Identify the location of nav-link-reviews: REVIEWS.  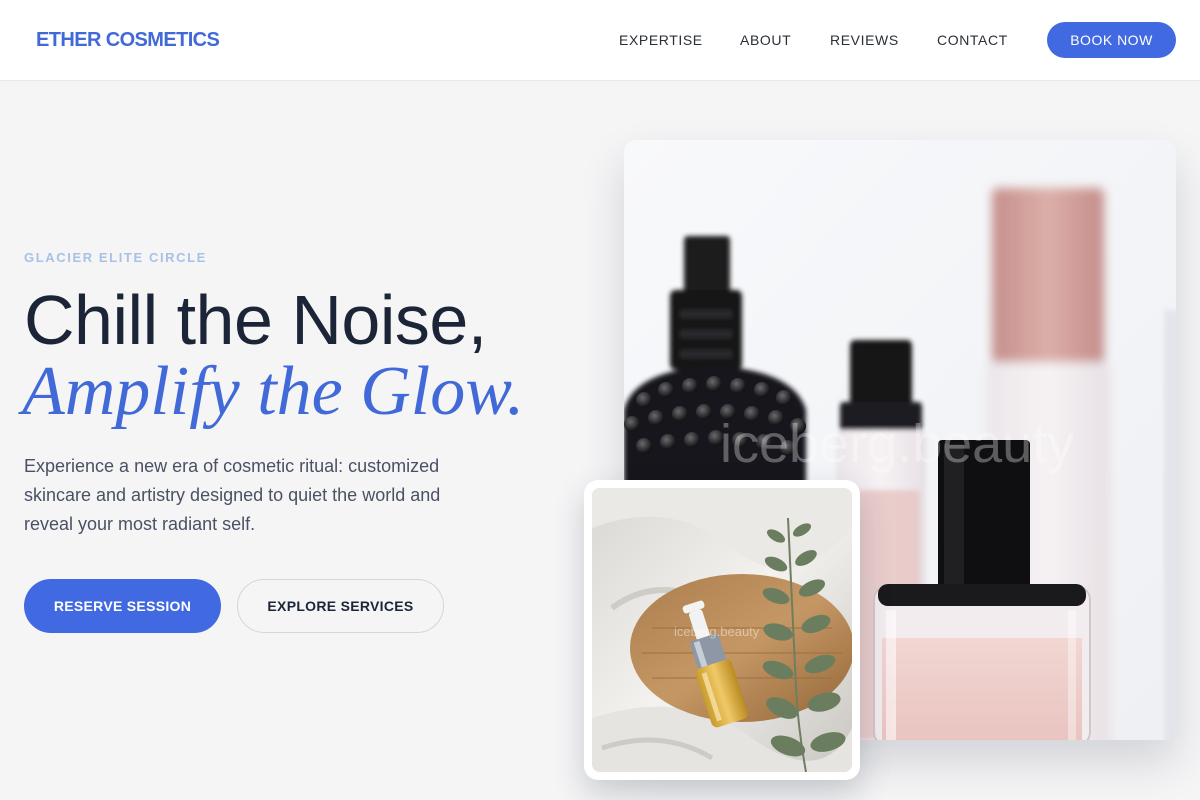
(864, 40).